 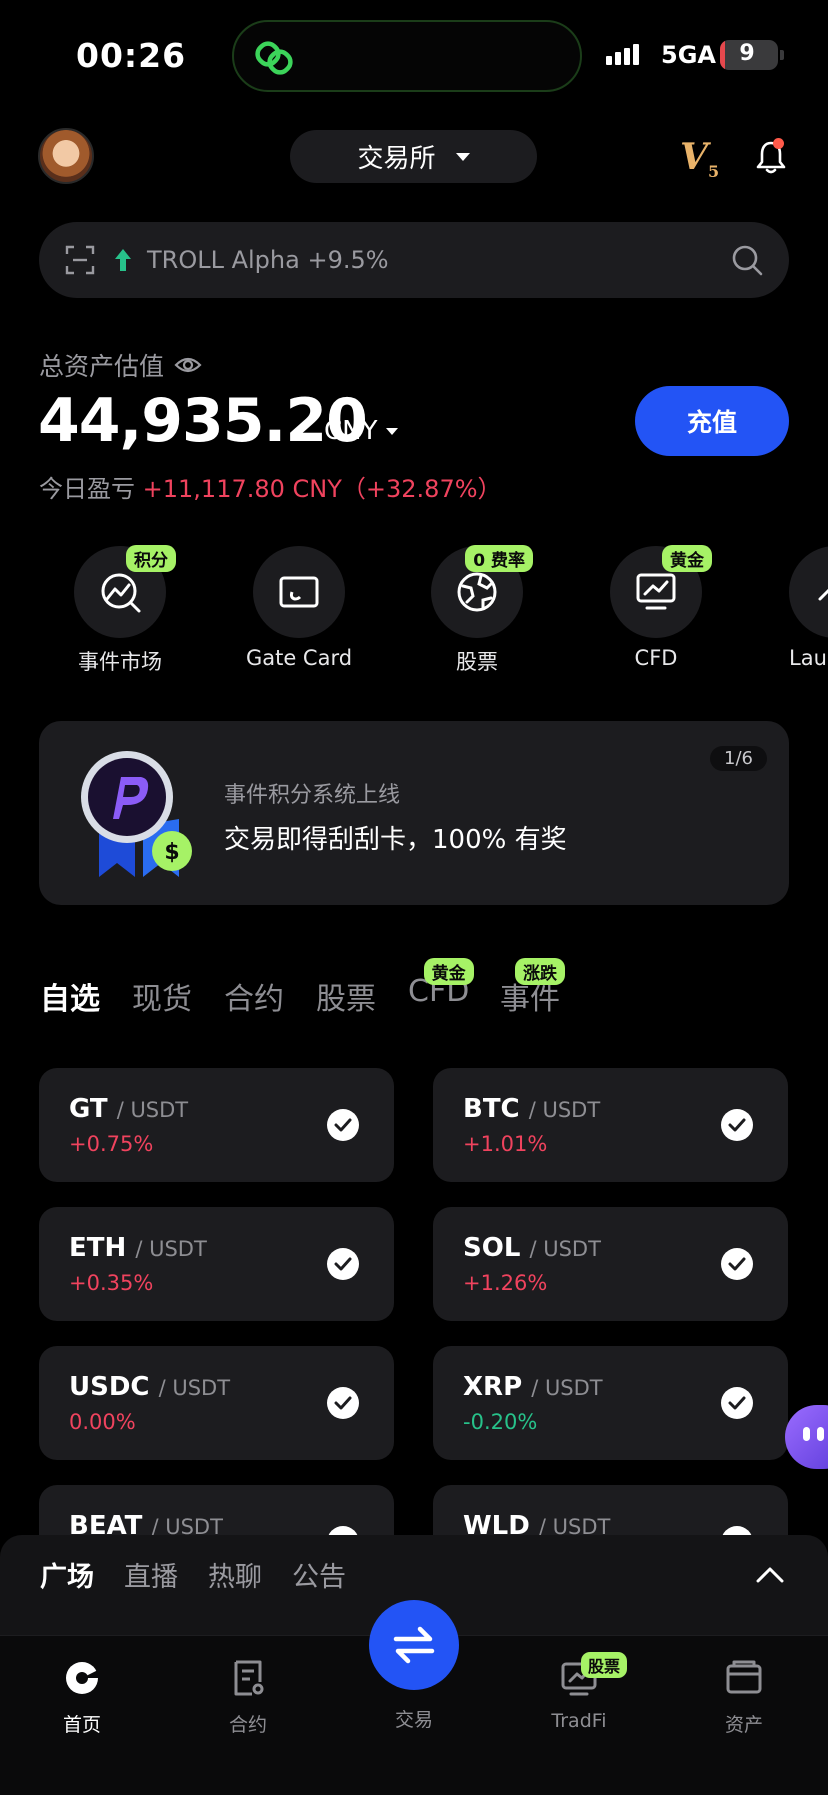 I want to click on search-icon, so click(x=747, y=260).